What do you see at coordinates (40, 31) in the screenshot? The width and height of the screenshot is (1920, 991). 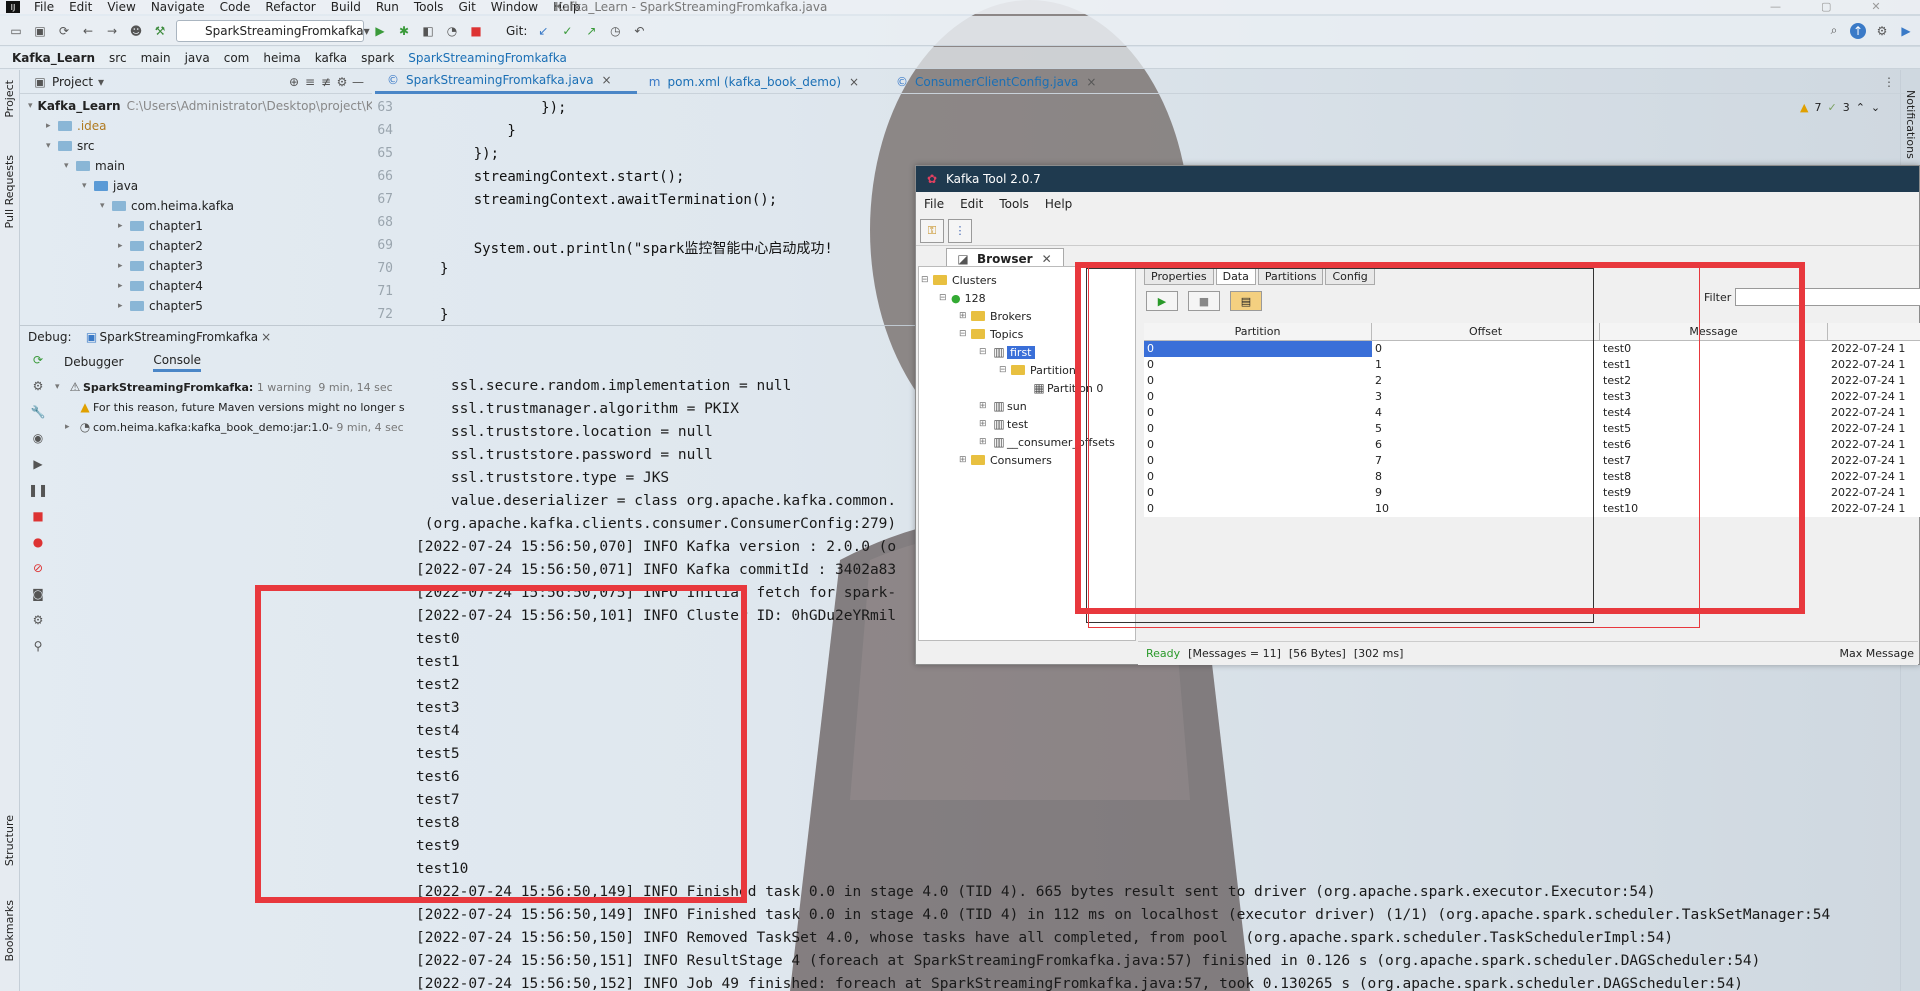 I see `save-icon: ▣` at bounding box center [40, 31].